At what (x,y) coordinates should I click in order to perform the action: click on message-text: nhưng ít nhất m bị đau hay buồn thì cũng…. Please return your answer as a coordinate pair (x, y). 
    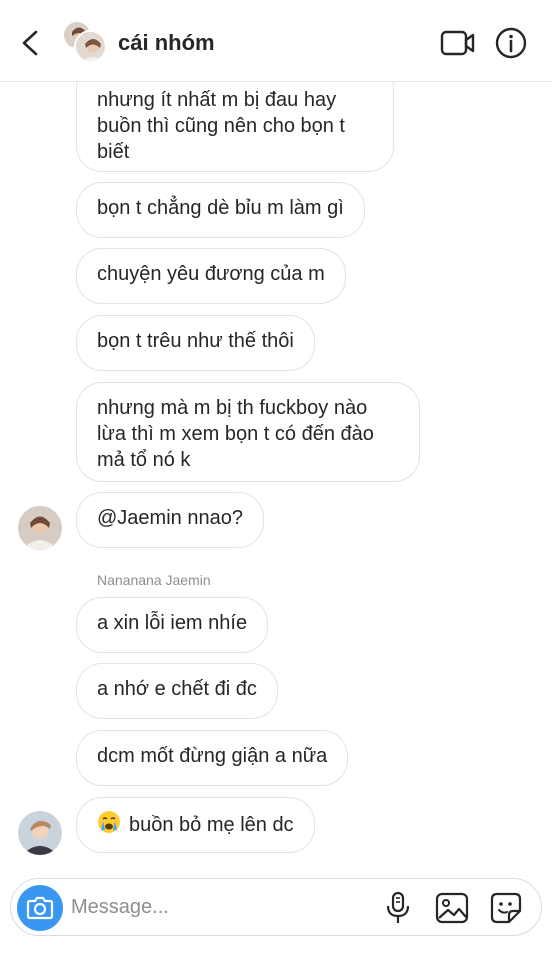
    Looking at the image, I should click on (221, 126).